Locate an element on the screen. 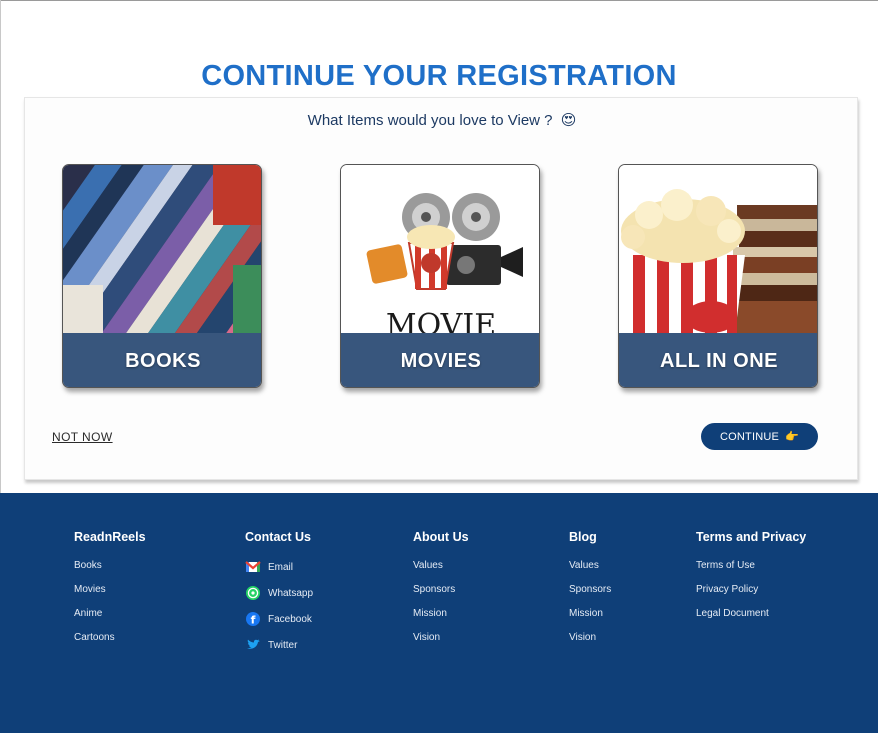 The height and width of the screenshot is (733, 878). footer-facebook-label: Facebook is located at coordinates (290, 619).